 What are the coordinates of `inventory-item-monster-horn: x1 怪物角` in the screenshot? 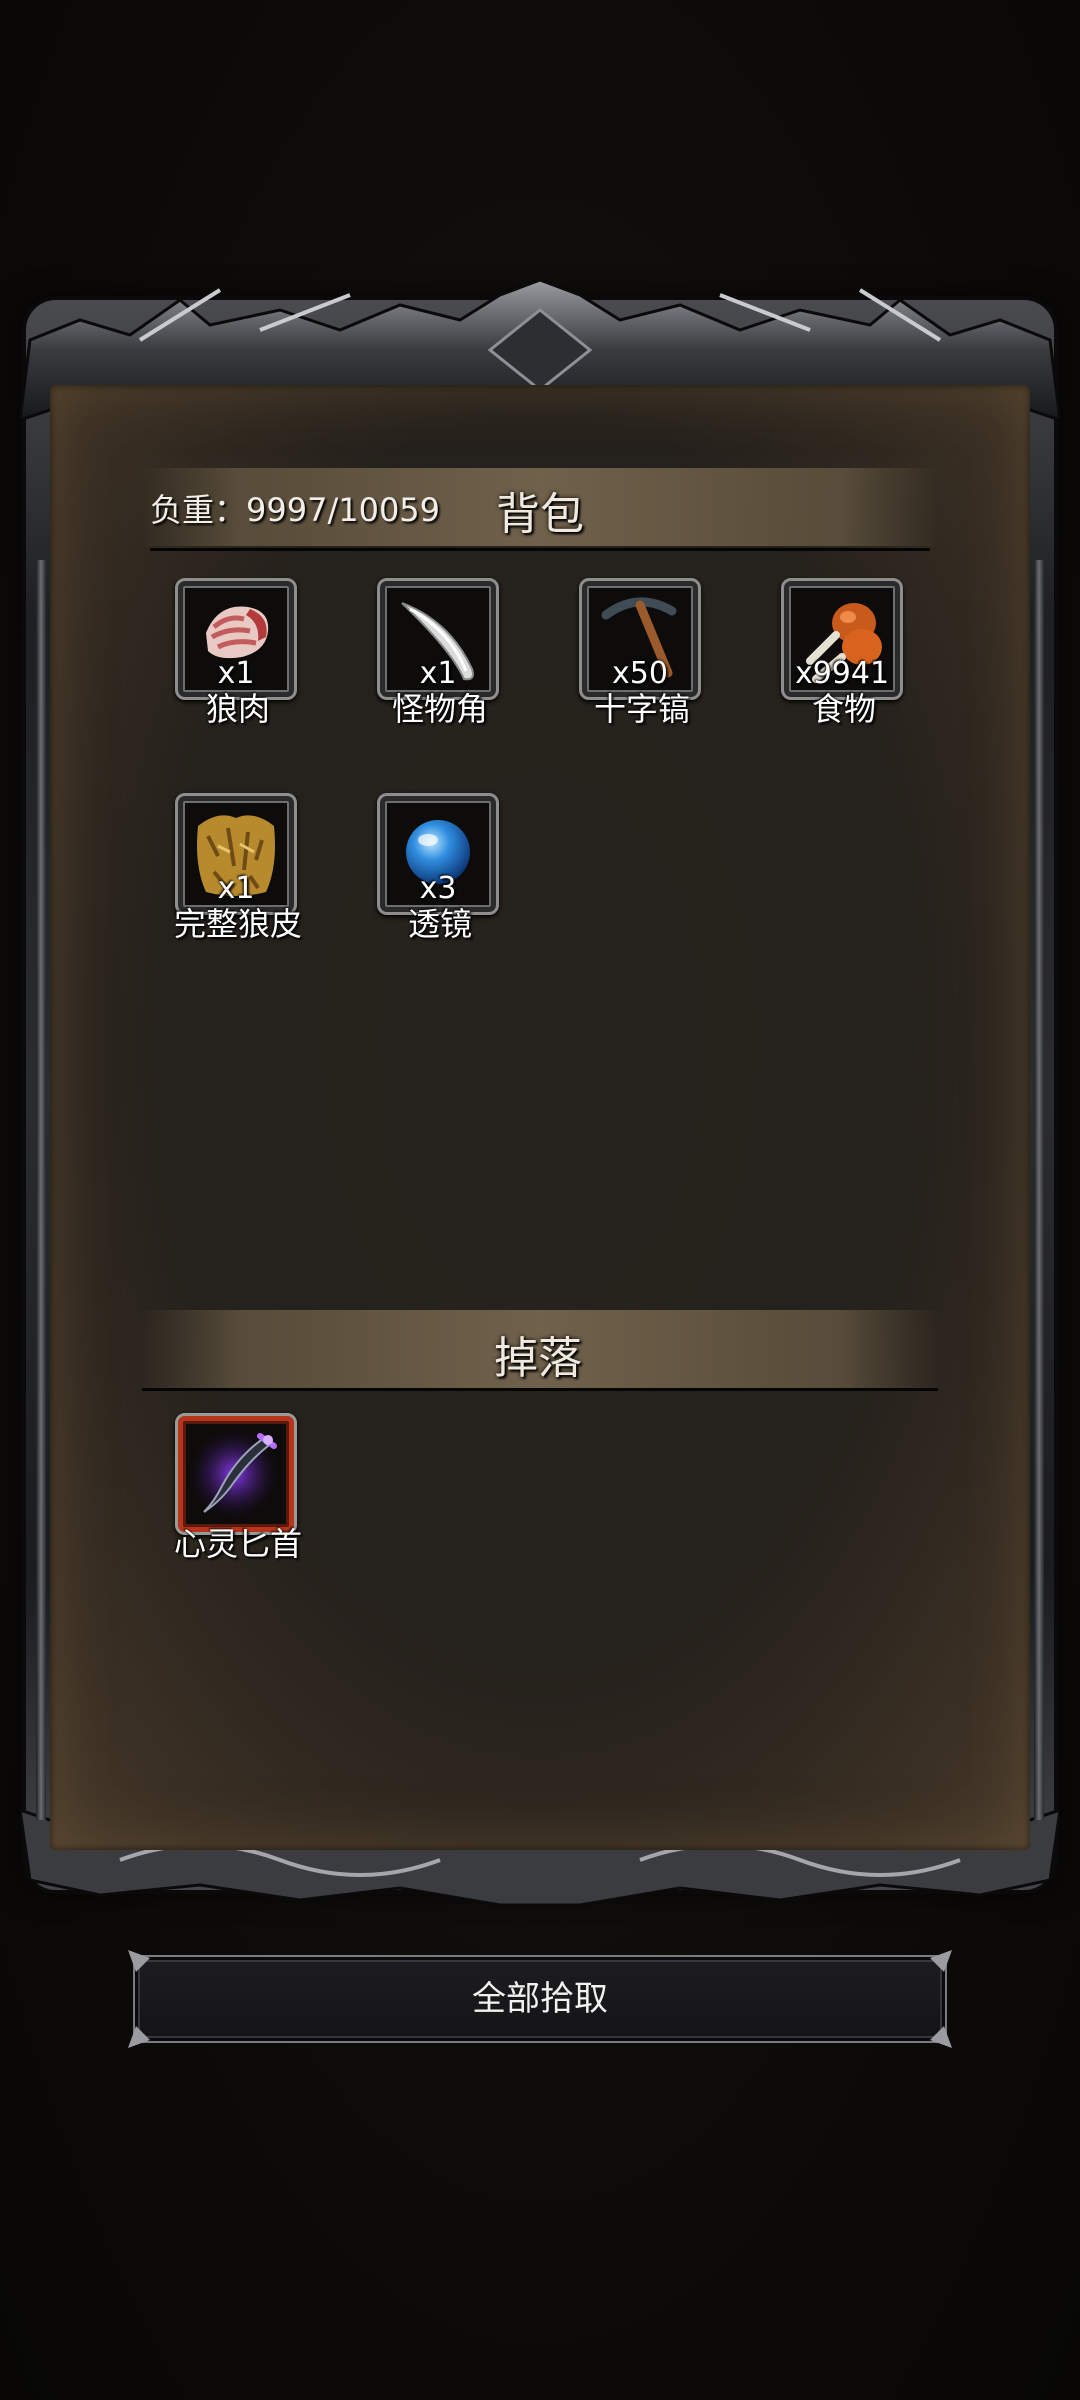 It's located at (440, 653).